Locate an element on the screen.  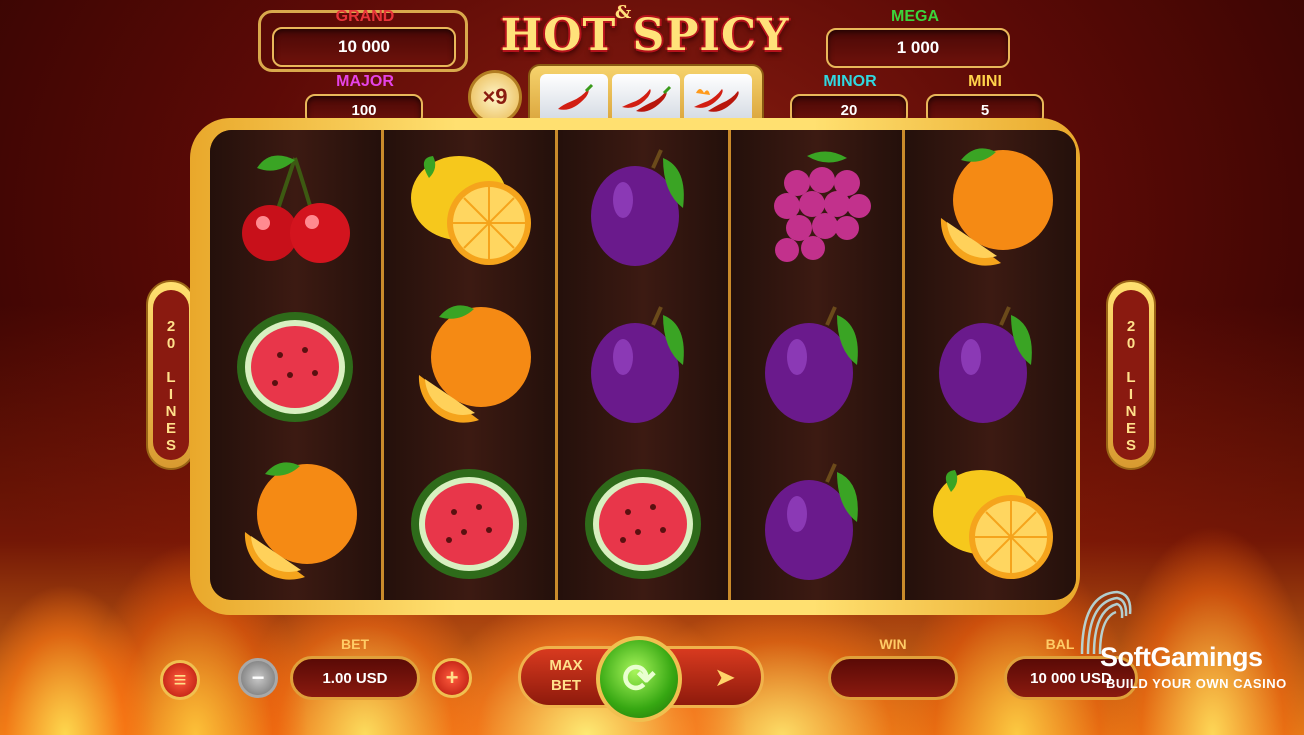
title-ampersand: & is located at coordinates (623, 12).